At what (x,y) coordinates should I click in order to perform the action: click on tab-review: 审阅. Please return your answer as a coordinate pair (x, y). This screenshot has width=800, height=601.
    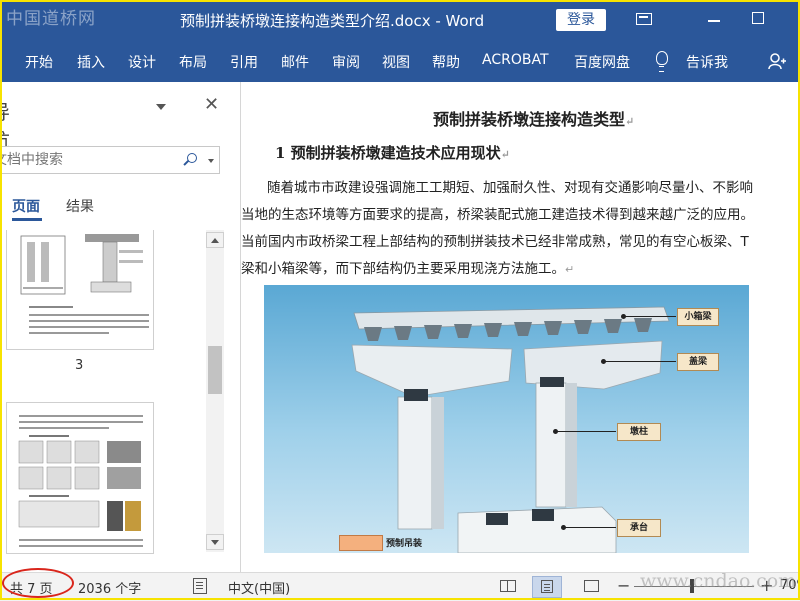
    Looking at the image, I should click on (346, 62).